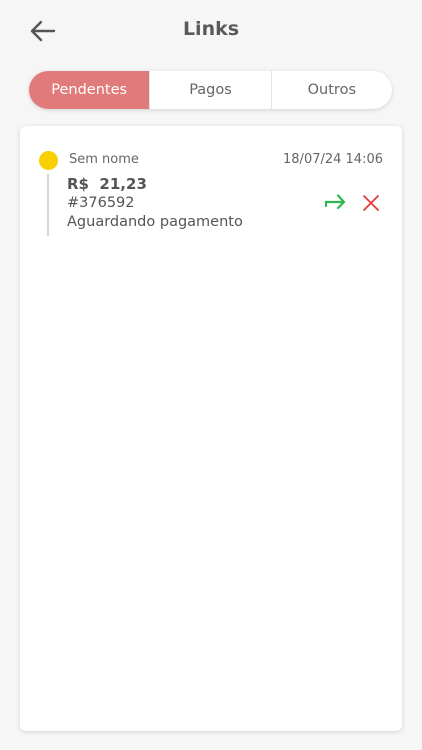  I want to click on cancel-link-button, so click(371, 203).